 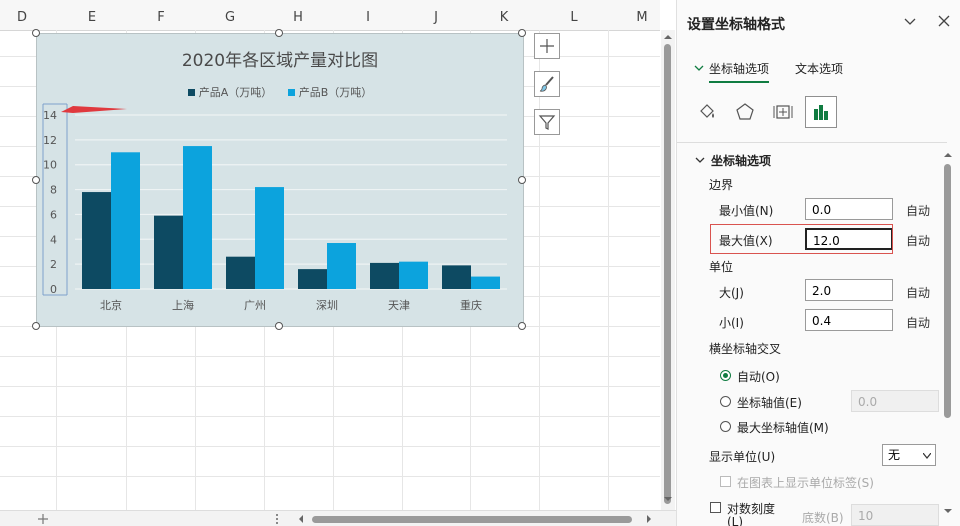 I want to click on pane-scroll-thumb, so click(x=947, y=291).